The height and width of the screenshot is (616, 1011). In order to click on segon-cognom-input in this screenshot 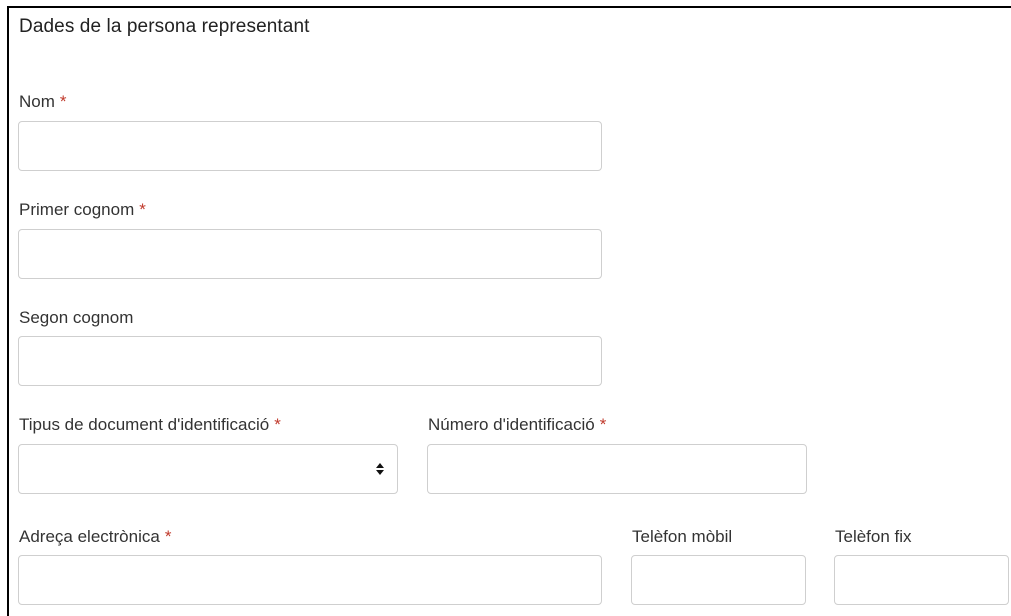, I will do `click(310, 361)`.